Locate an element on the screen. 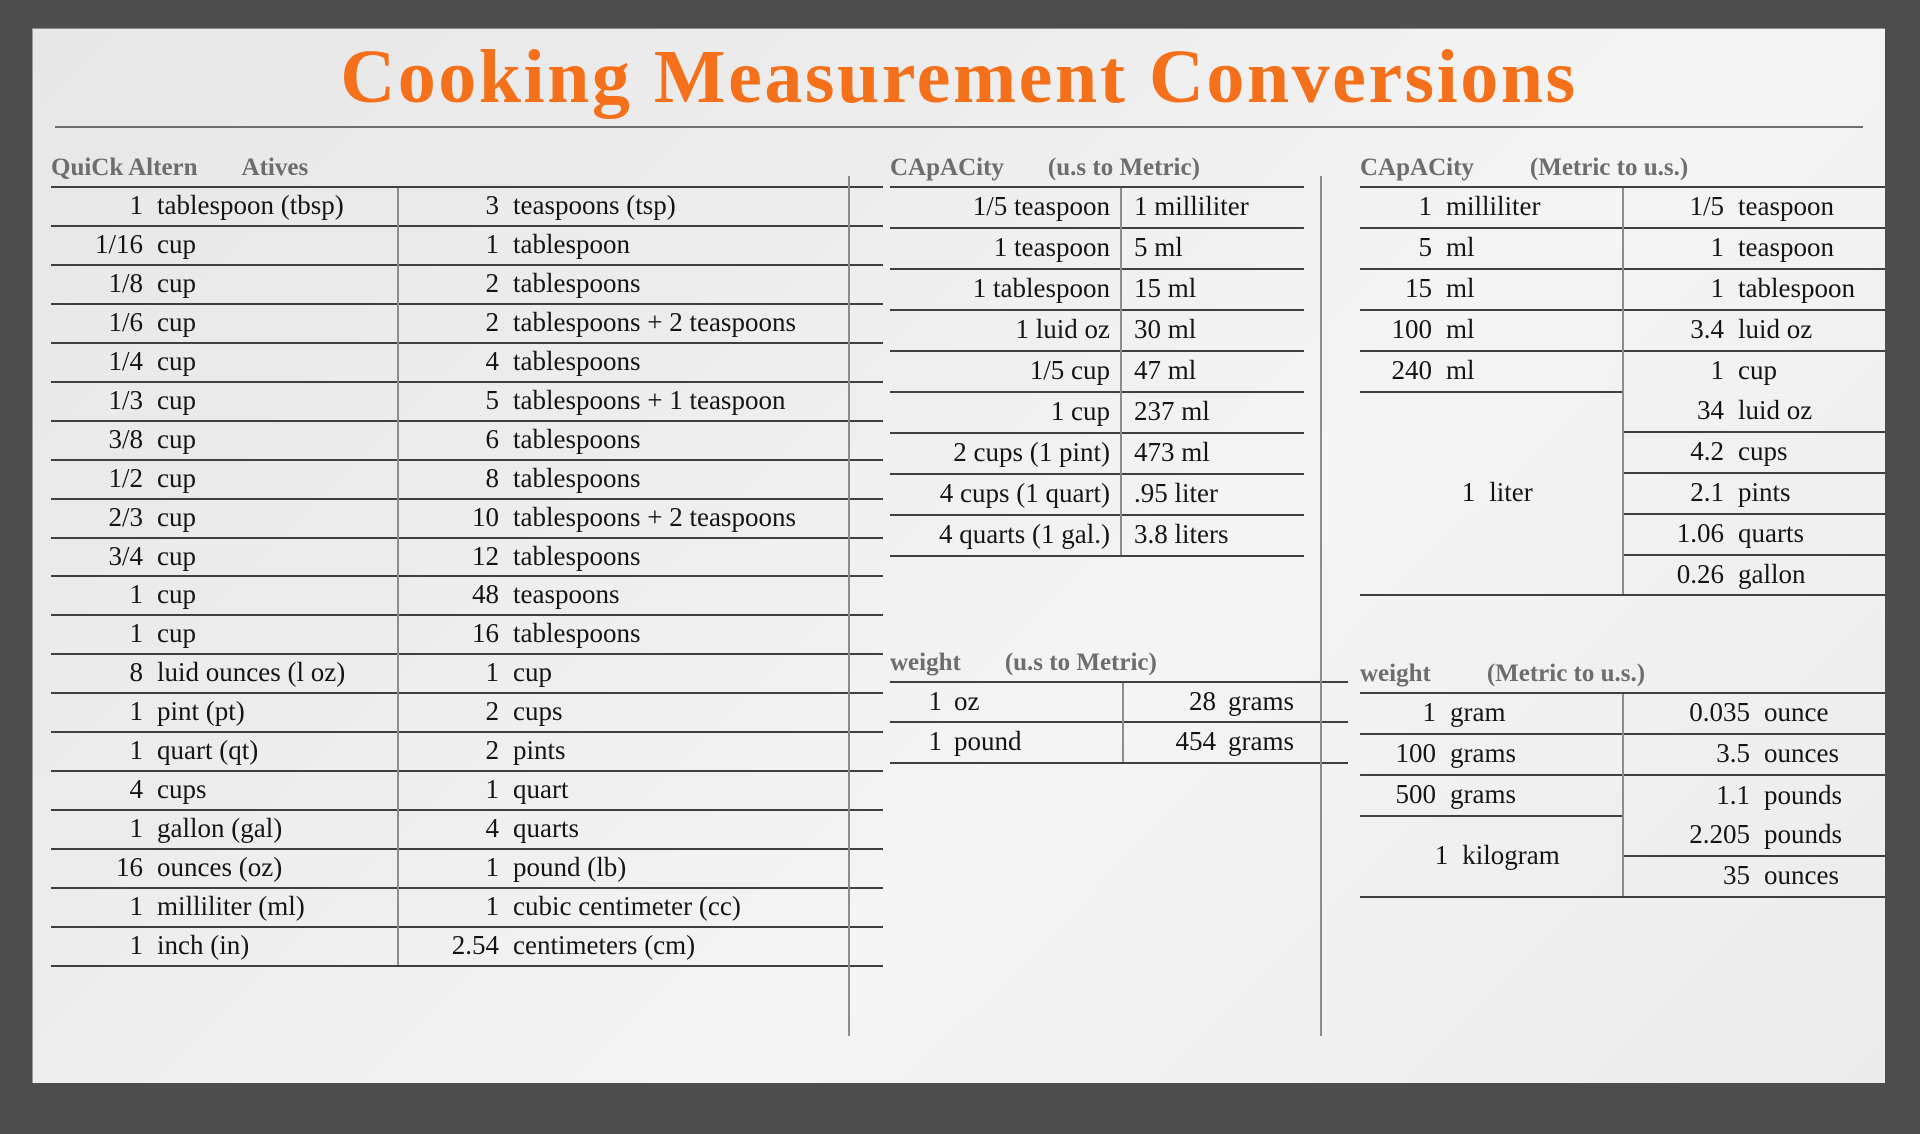 This screenshot has height=1134, width=1920. cell-from-value: 100 is located at coordinates (1405, 754).